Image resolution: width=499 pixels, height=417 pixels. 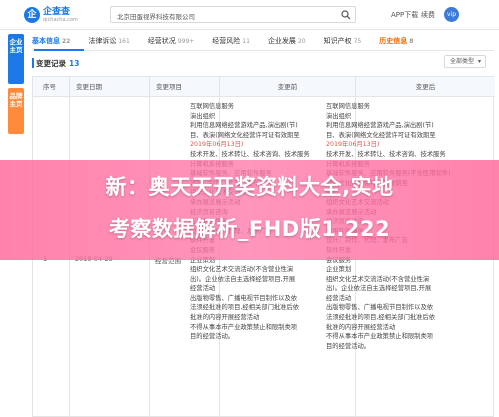 What do you see at coordinates (249, 229) in the screenshot?
I see `banner-line-2: 考察数据解析_FHD版1.222` at bounding box center [249, 229].